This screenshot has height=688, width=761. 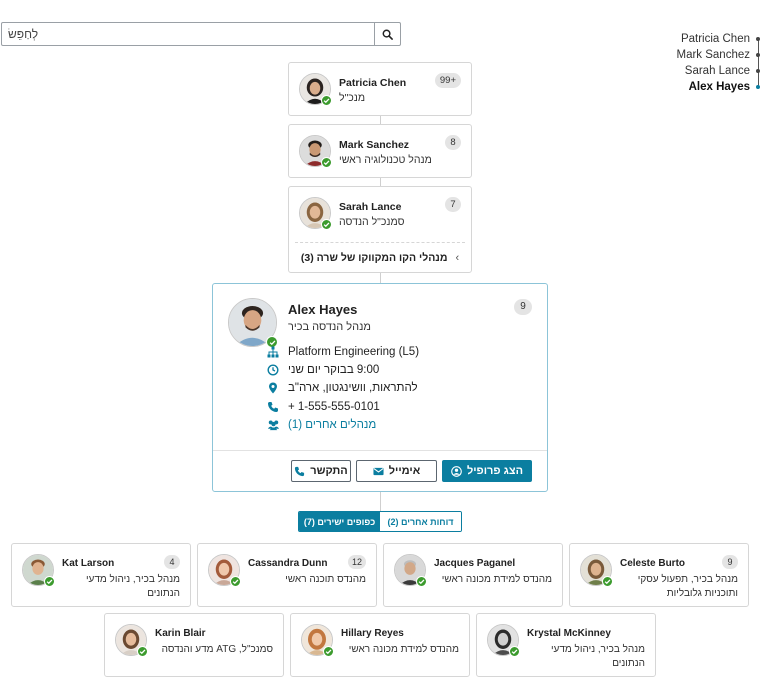 I want to click on search-button, so click(x=387, y=34).